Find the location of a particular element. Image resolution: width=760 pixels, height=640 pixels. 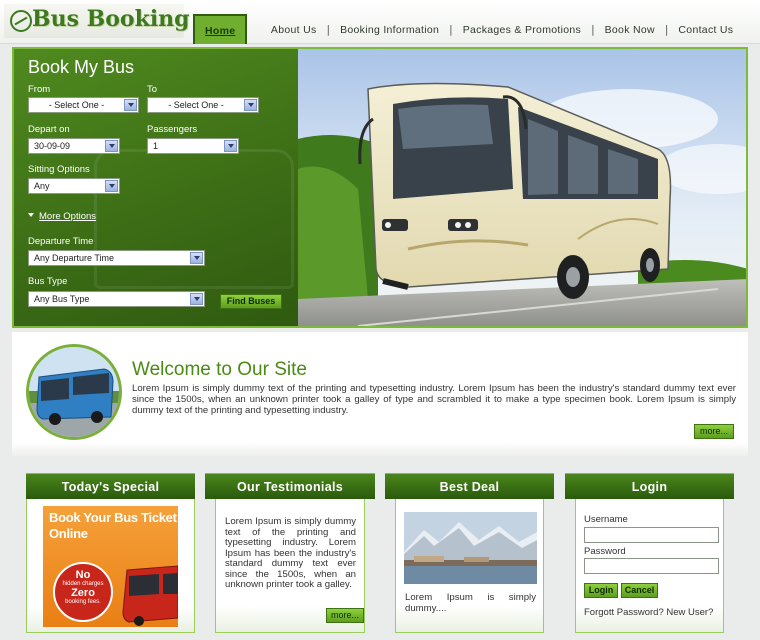

bus-type-label: Bus Type is located at coordinates (48, 281).